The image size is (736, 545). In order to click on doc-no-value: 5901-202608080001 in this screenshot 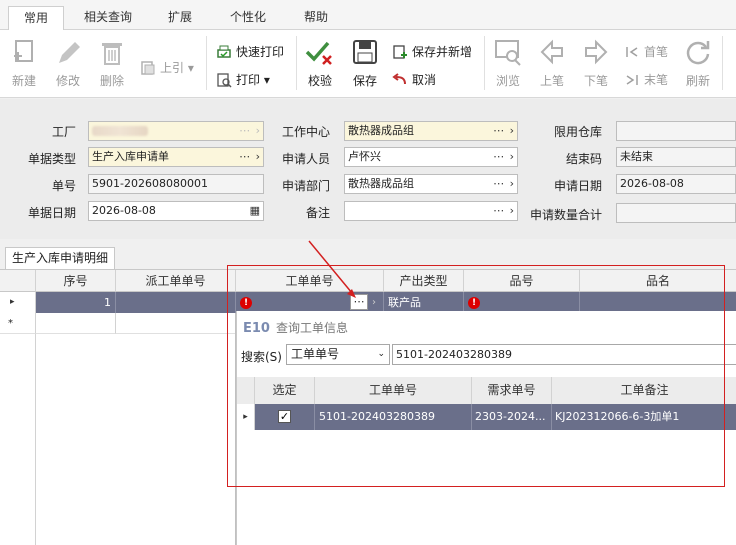, I will do `click(150, 183)`.